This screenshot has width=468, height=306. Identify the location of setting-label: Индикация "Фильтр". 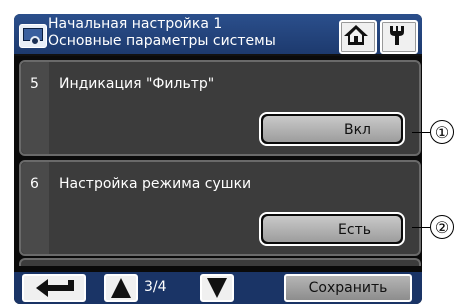
(137, 84).